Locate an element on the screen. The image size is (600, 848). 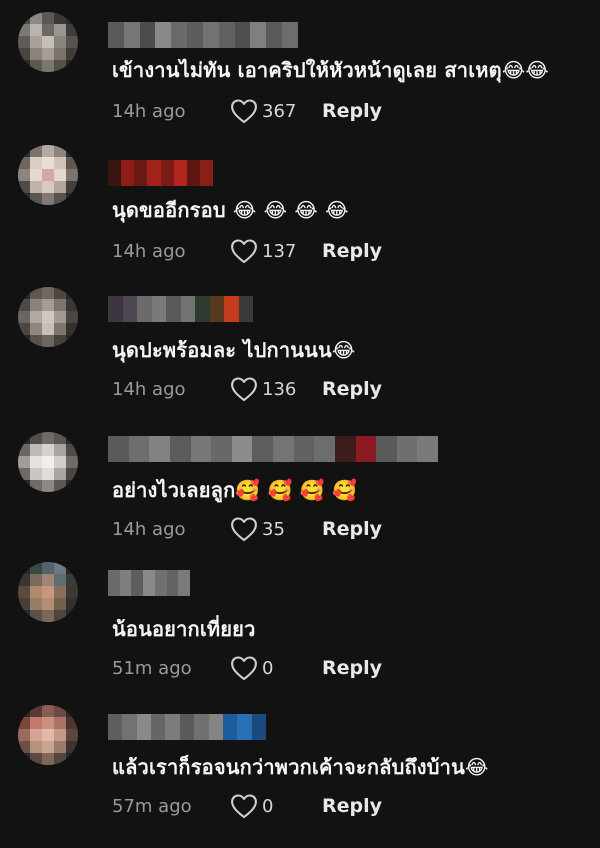
timestamp: 51m ago is located at coordinates (152, 668).